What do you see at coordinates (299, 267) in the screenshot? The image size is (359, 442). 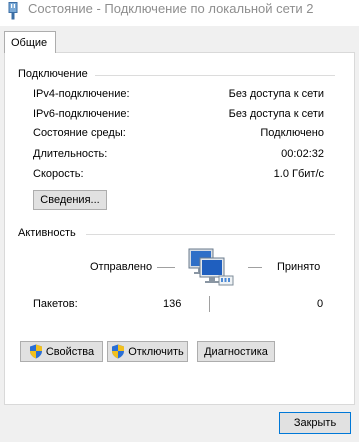 I see `received-label: Принято` at bounding box center [299, 267].